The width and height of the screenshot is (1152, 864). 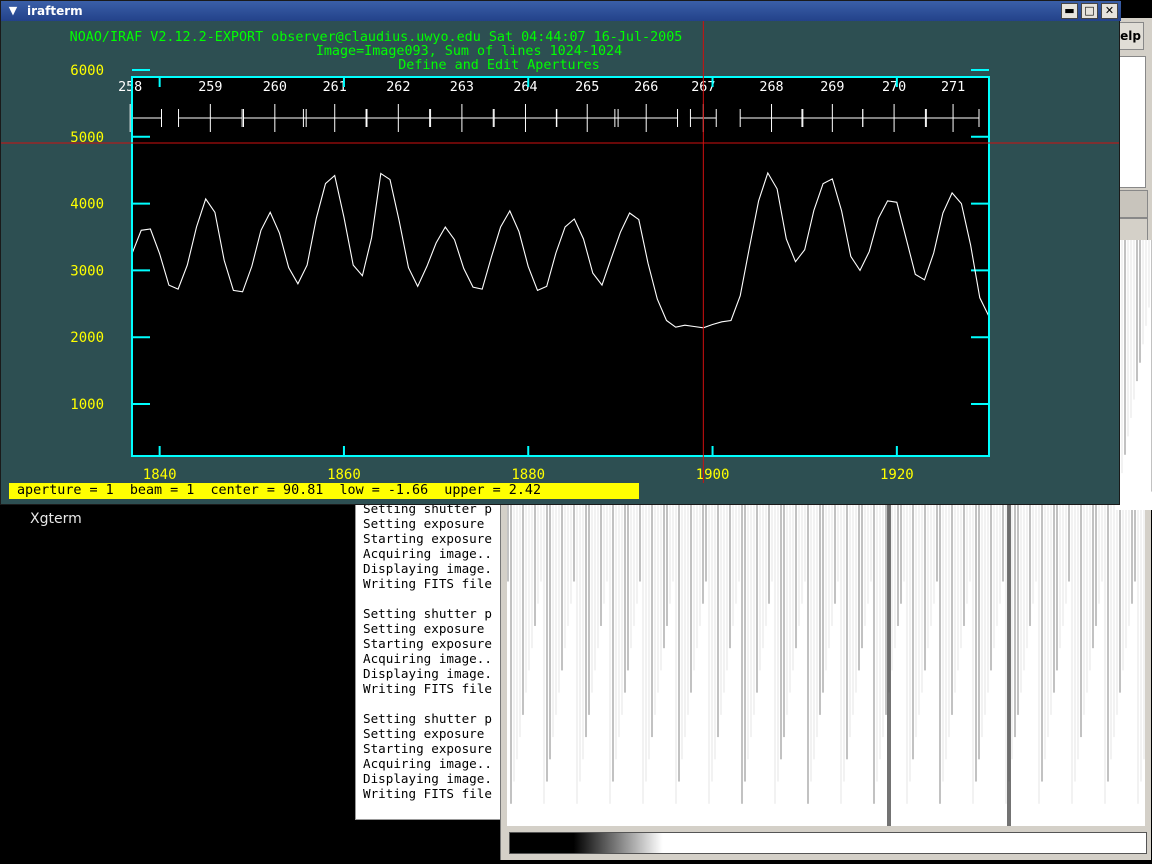 I want to click on xgterm-line: Writing FITS file, so click(x=427, y=583).